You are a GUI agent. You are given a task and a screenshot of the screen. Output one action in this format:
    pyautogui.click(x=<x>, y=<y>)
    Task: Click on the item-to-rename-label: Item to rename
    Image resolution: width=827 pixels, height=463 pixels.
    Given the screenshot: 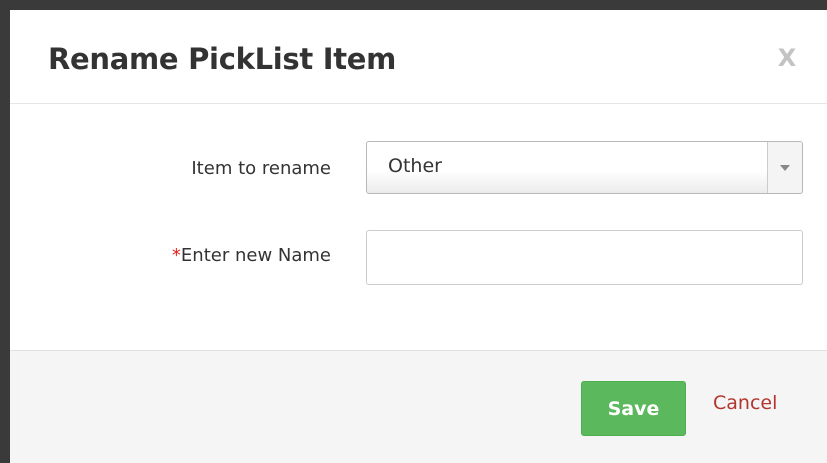 What is the action you would take?
    pyautogui.click(x=261, y=168)
    